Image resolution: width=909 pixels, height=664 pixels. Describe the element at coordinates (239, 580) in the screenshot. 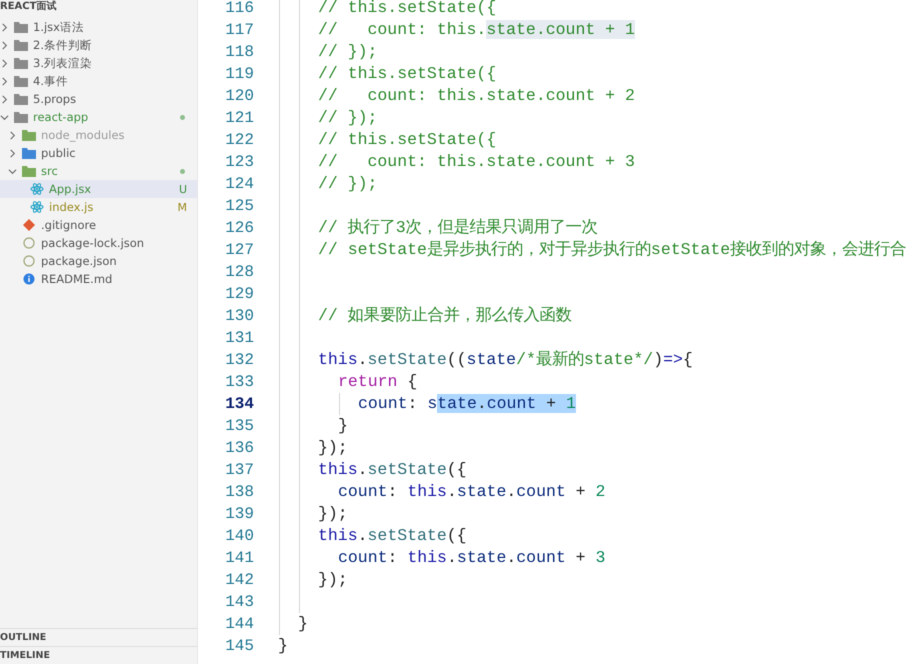

I see `line-number: 142` at that location.